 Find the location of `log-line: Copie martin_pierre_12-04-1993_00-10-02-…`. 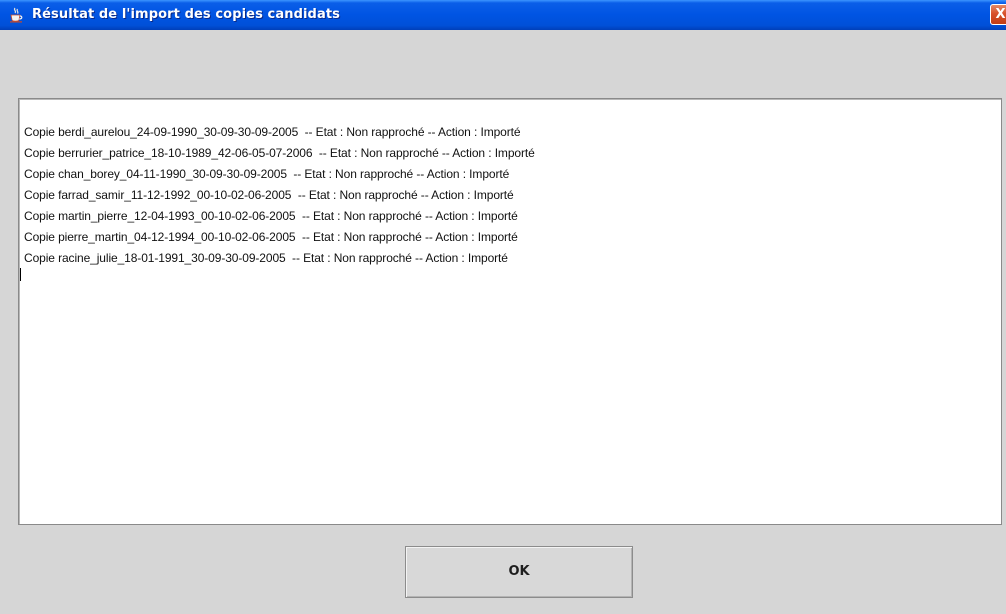

log-line: Copie martin_pierre_12-04-1993_00-10-02-… is located at coordinates (271, 216).